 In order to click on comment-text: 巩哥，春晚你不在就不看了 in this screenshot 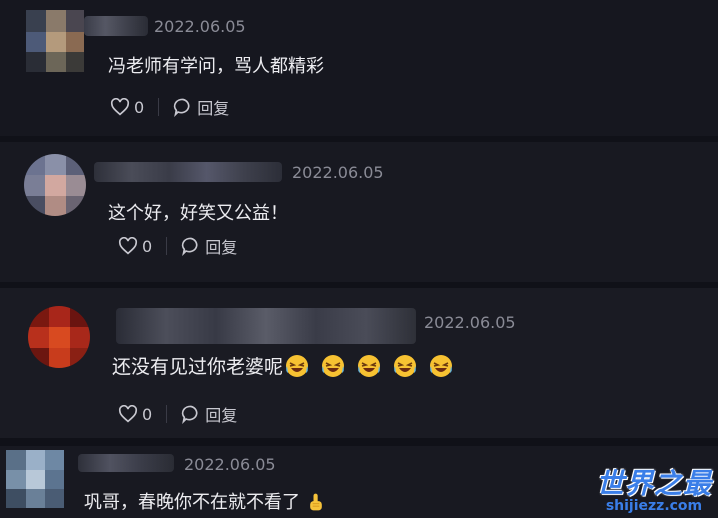, I will do `click(205, 501)`.